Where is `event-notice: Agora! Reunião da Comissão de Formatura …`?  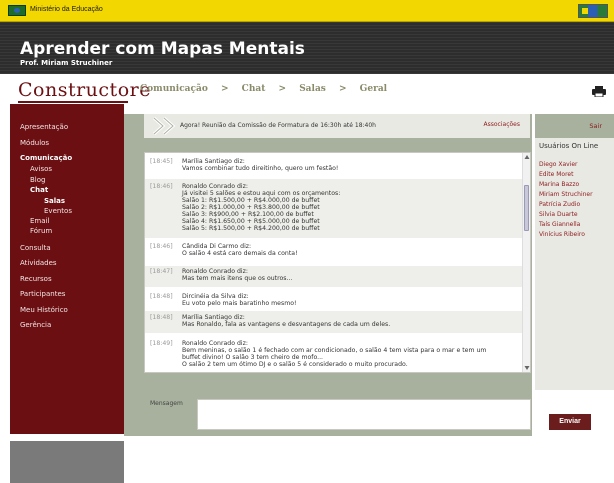 event-notice: Agora! Reunião da Comissão de Formatura … is located at coordinates (337, 126).